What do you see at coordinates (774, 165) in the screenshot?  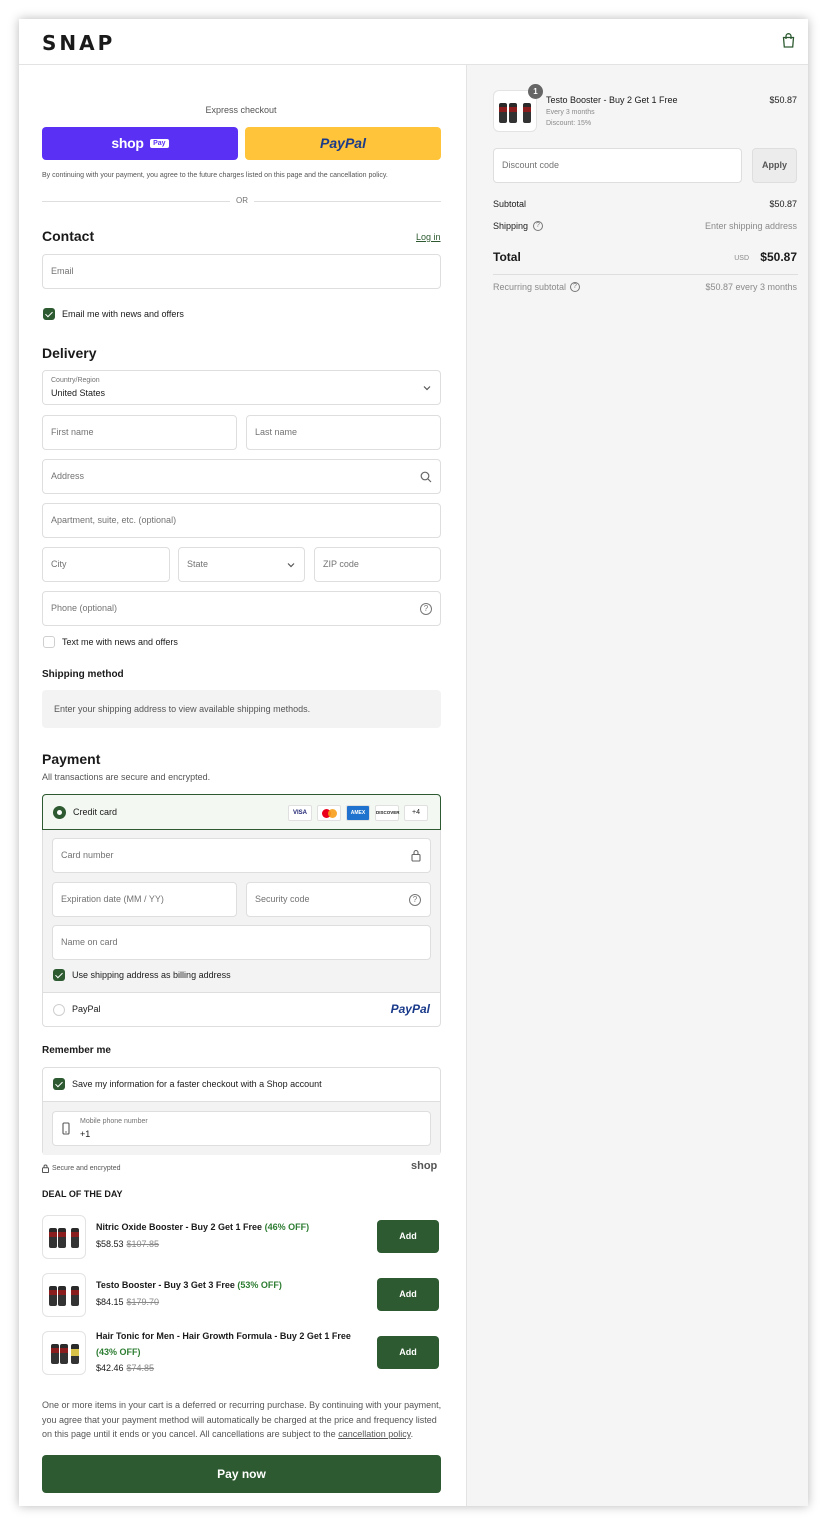 I see `apply-button: Apply` at bounding box center [774, 165].